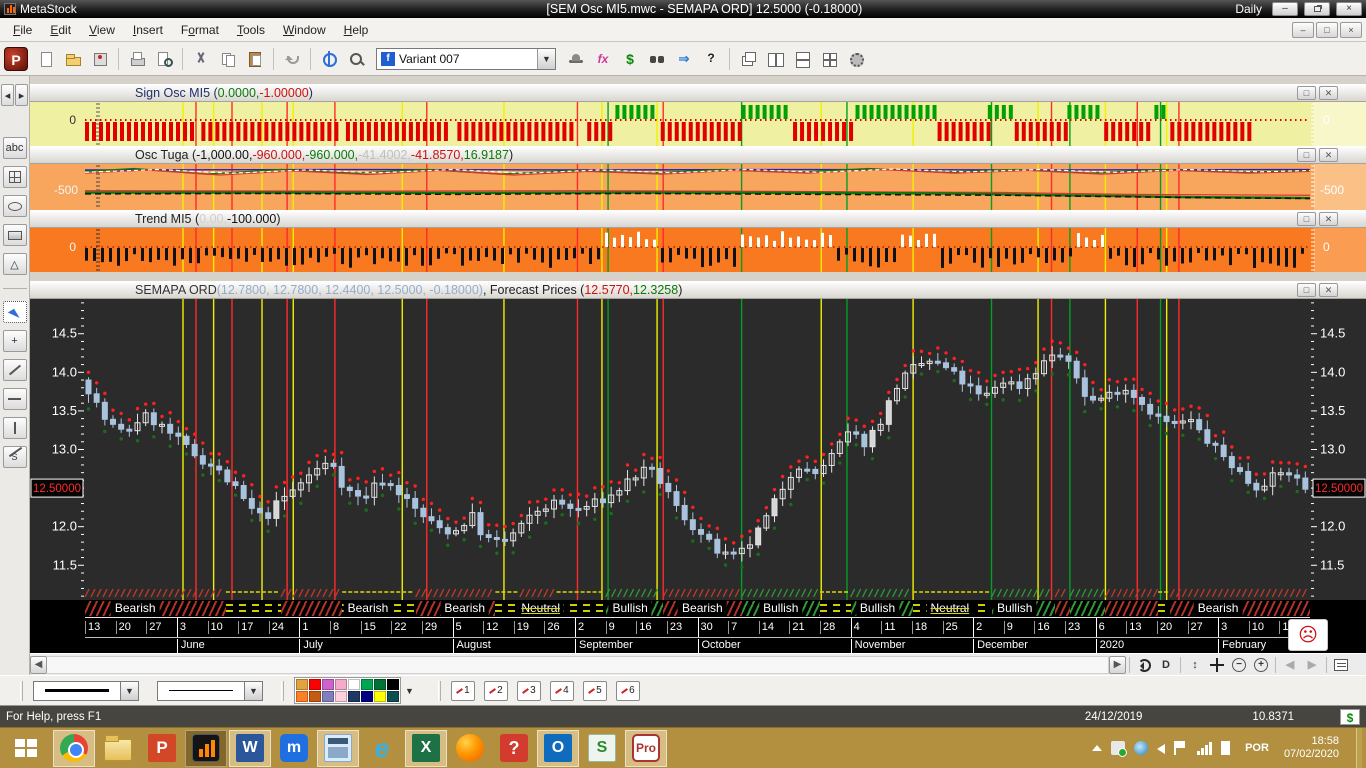 The width and height of the screenshot is (1366, 768). I want to click on ellipse-tool, so click(14, 206).